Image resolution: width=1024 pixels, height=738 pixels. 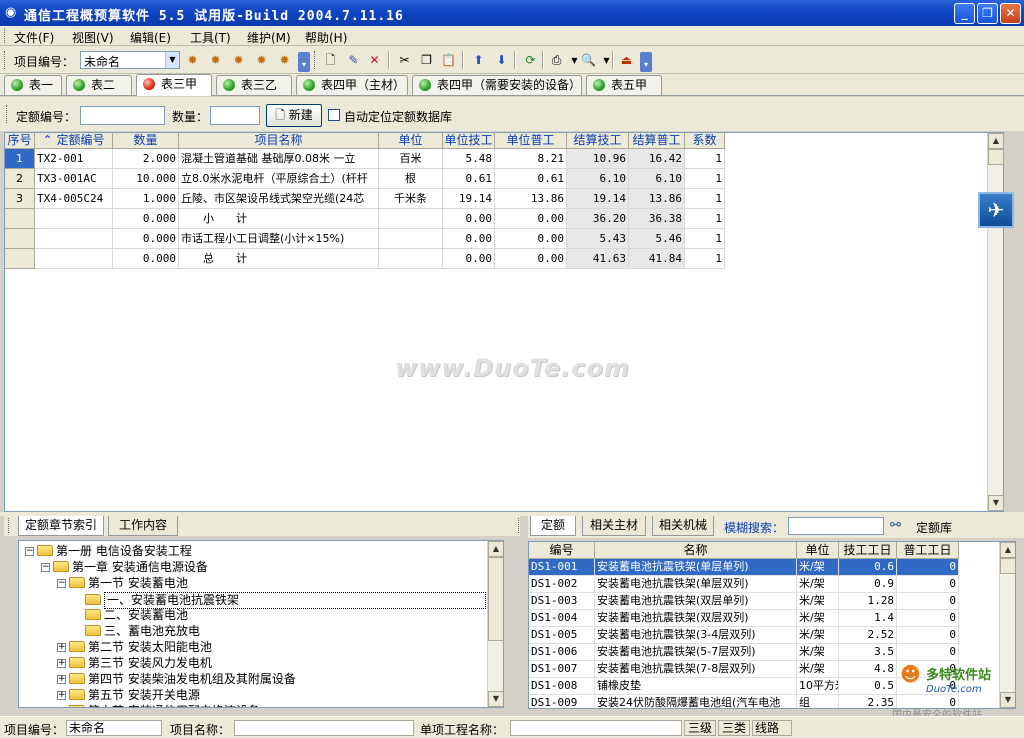 I want to click on cell-qty: 2.000, so click(x=146, y=159).